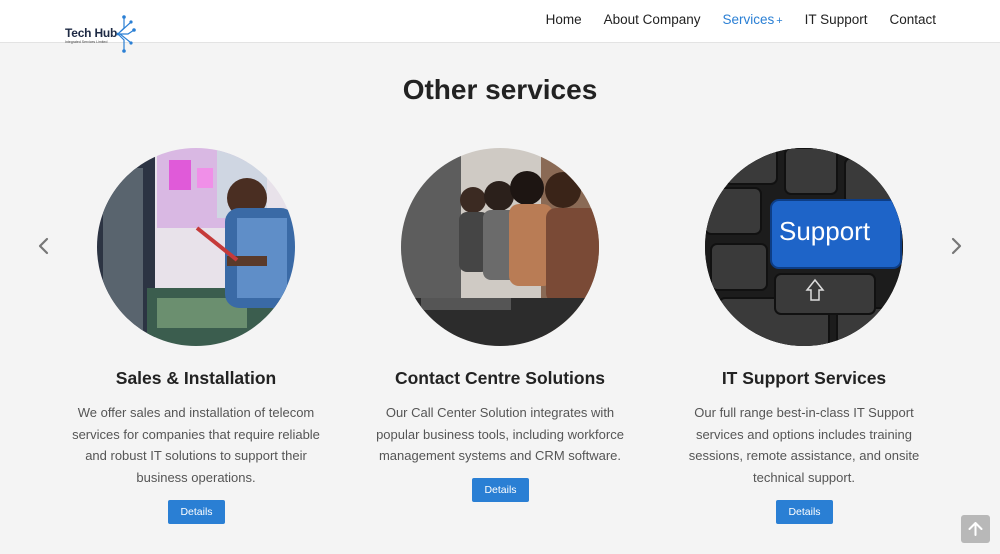 Image resolution: width=1000 pixels, height=554 pixels. Describe the element at coordinates (564, 19) in the screenshot. I see `nav-home: Home` at that location.